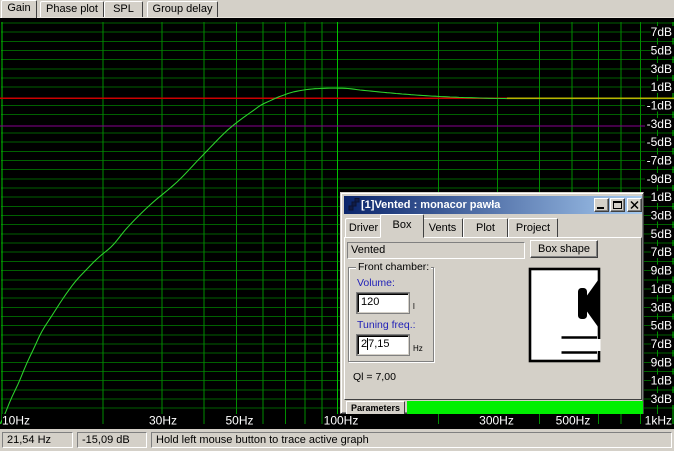 The width and height of the screenshot is (674, 451). Describe the element at coordinates (659, 106) in the screenshot. I see `svg-text: -1dB` at that location.